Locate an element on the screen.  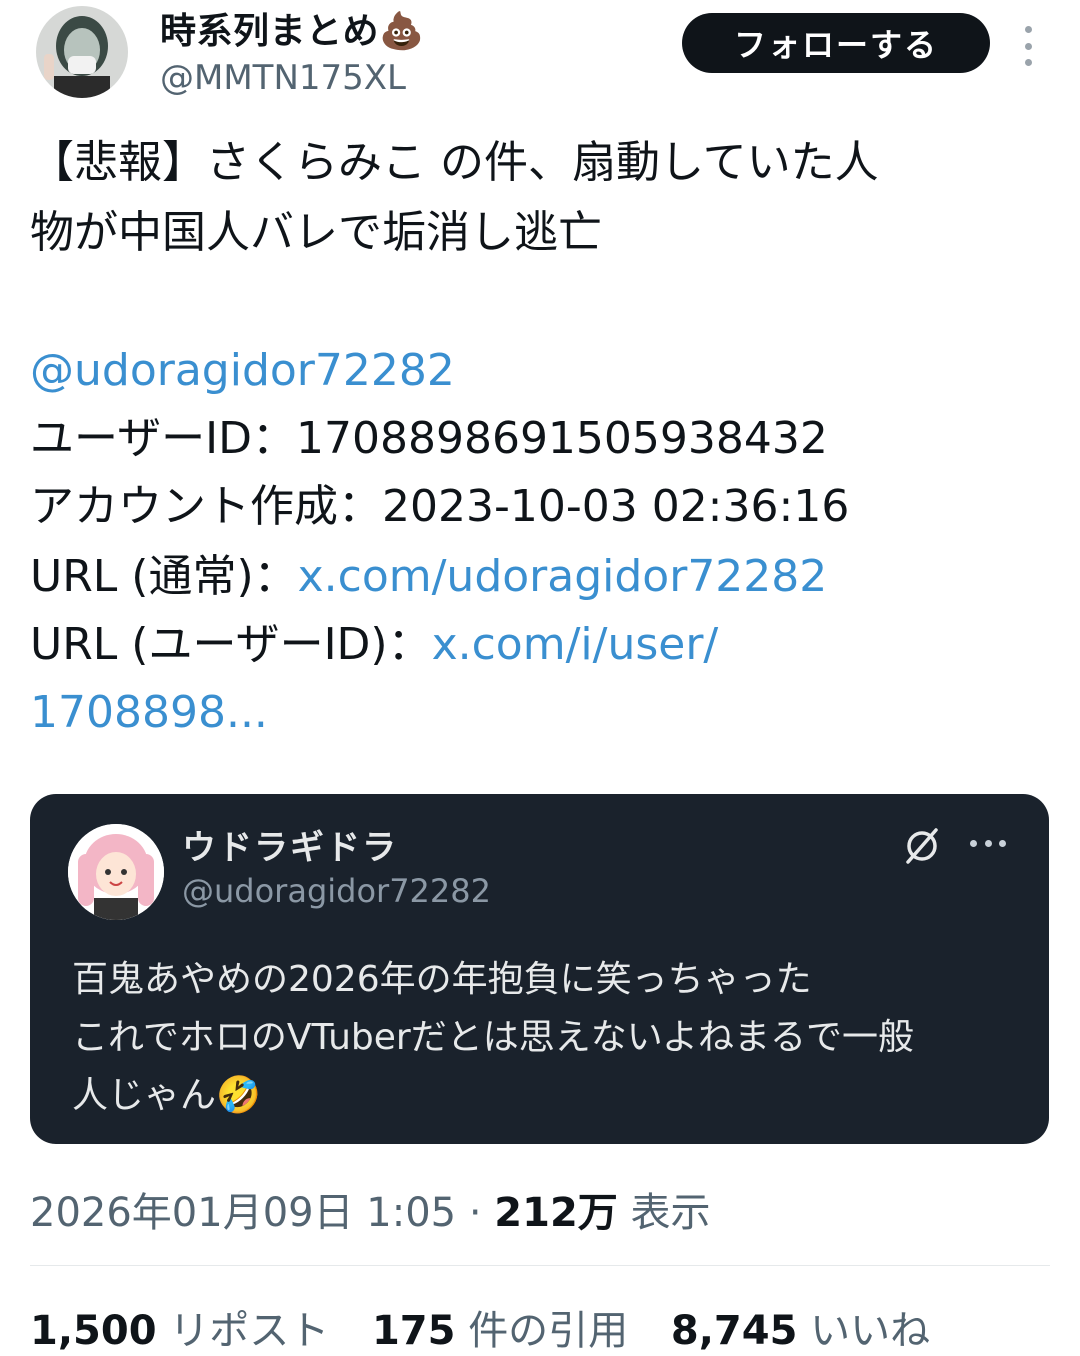
tweet-text-line-2: 物が中国人バレで垢消し逃亡 is located at coordinates (316, 232).